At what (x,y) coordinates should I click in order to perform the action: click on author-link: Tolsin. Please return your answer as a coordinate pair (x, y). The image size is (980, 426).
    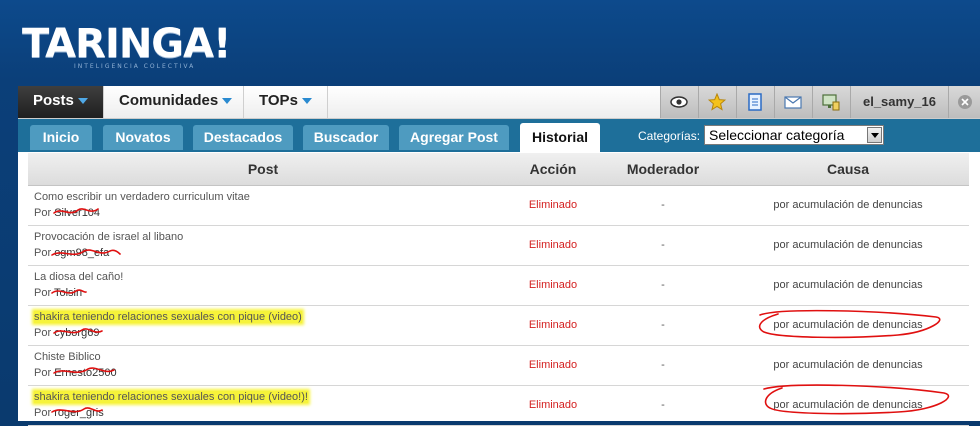
    Looking at the image, I should click on (68, 293).